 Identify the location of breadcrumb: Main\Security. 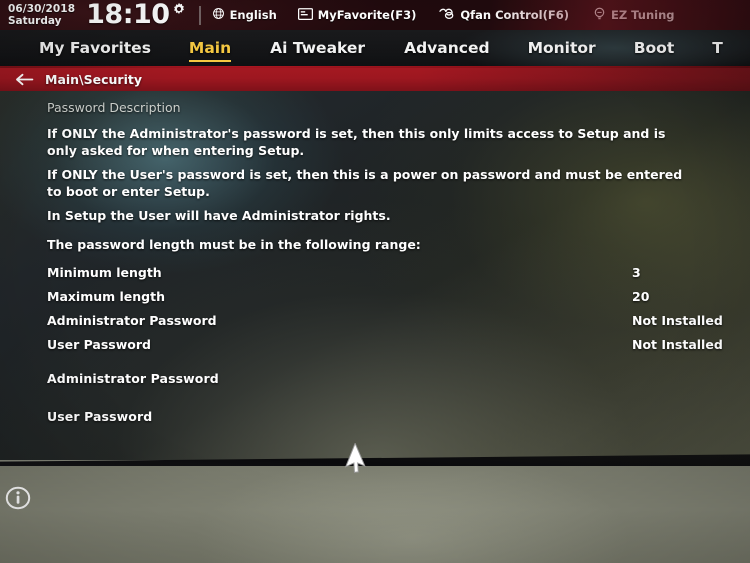
(93, 79).